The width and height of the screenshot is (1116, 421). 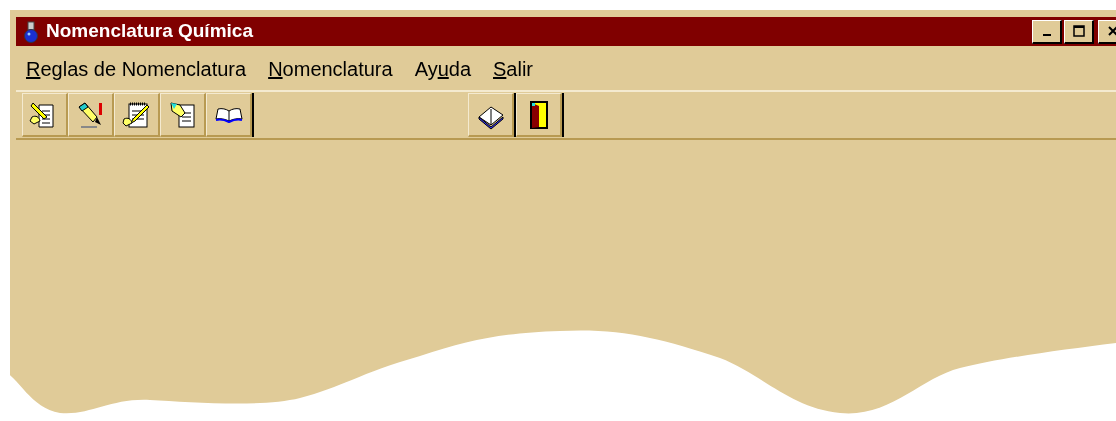 I want to click on menu-item: Nomenclatura, so click(x=330, y=69).